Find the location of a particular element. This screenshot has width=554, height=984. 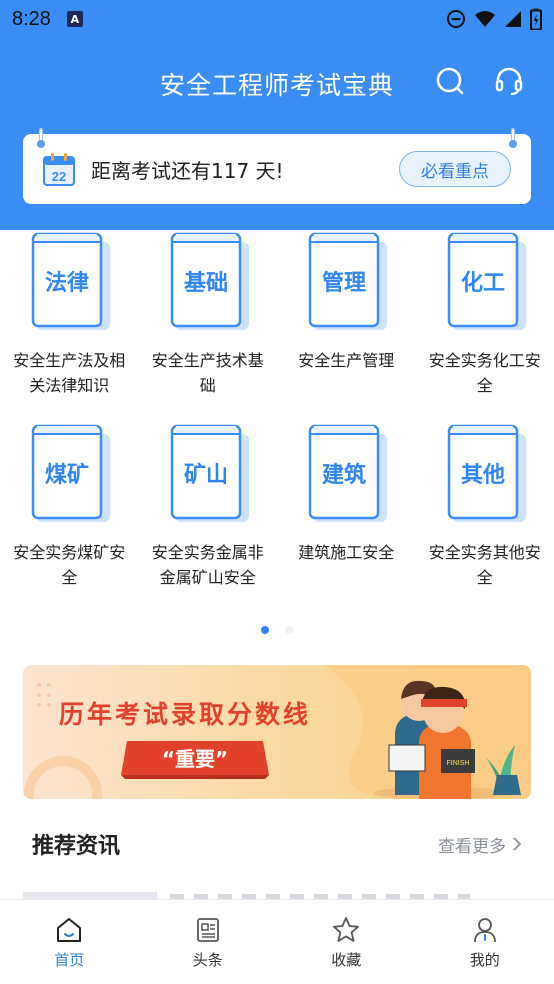

book-icon: 煤矿 is located at coordinates (71, 473).